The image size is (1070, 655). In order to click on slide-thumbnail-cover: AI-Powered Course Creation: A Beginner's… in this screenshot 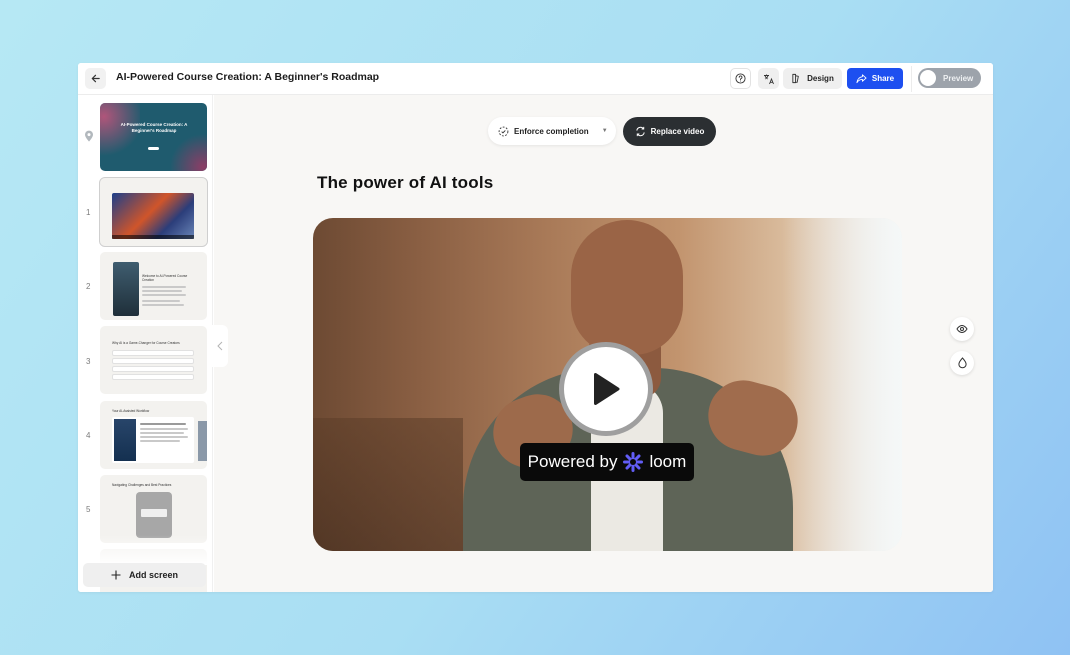, I will do `click(153, 137)`.